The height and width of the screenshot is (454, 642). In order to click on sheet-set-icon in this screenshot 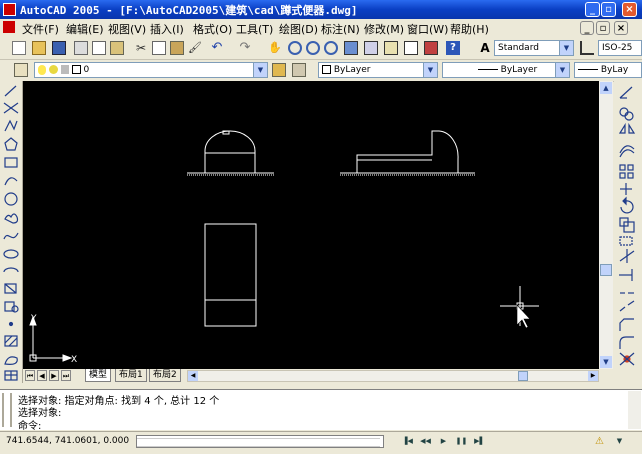, I will do `click(411, 48)`.